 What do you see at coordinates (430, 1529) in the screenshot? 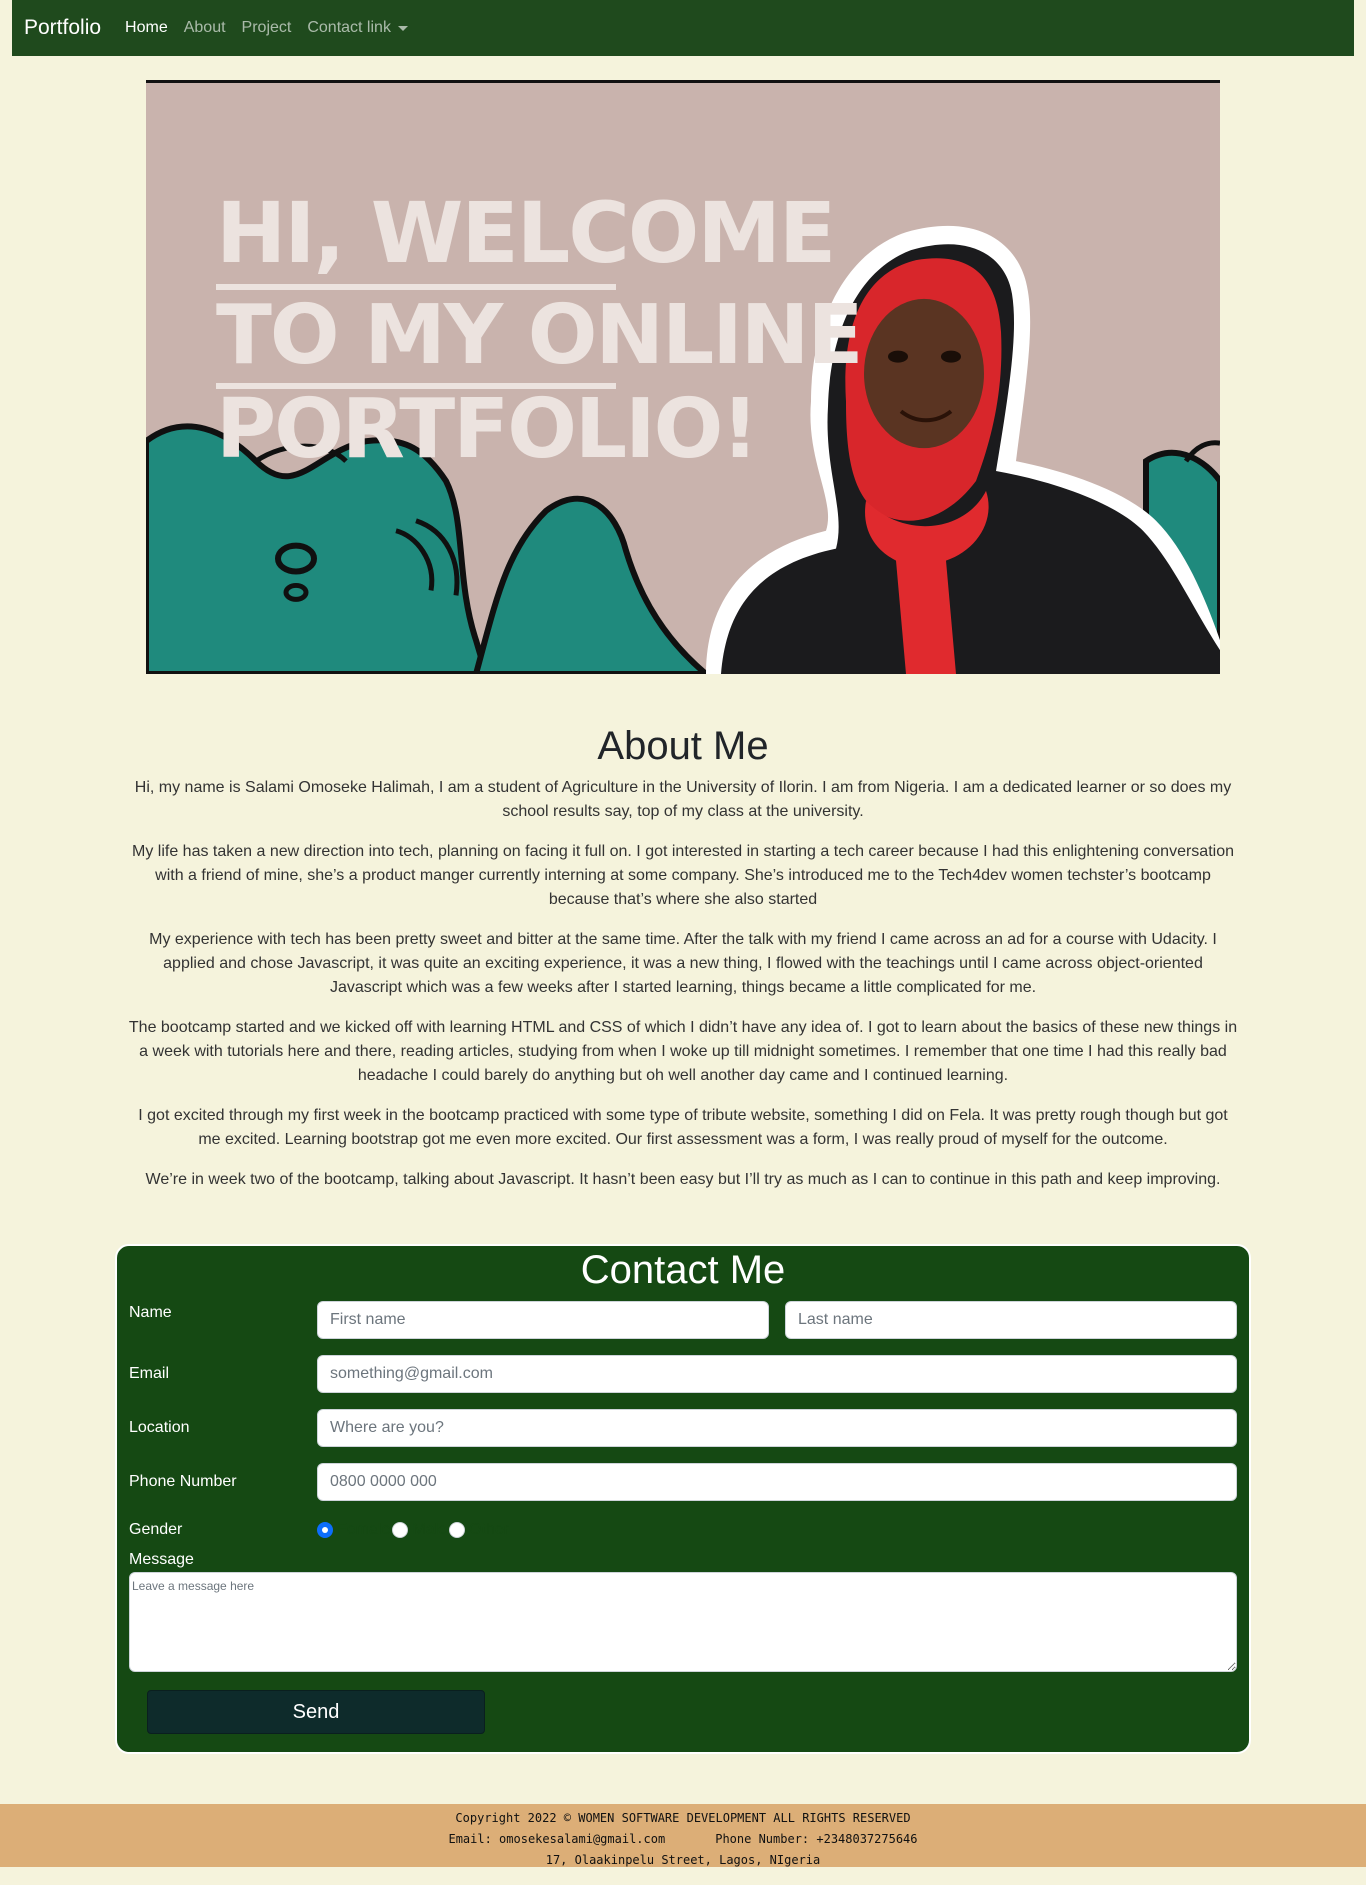
I see `gender-option-label: Male` at bounding box center [430, 1529].